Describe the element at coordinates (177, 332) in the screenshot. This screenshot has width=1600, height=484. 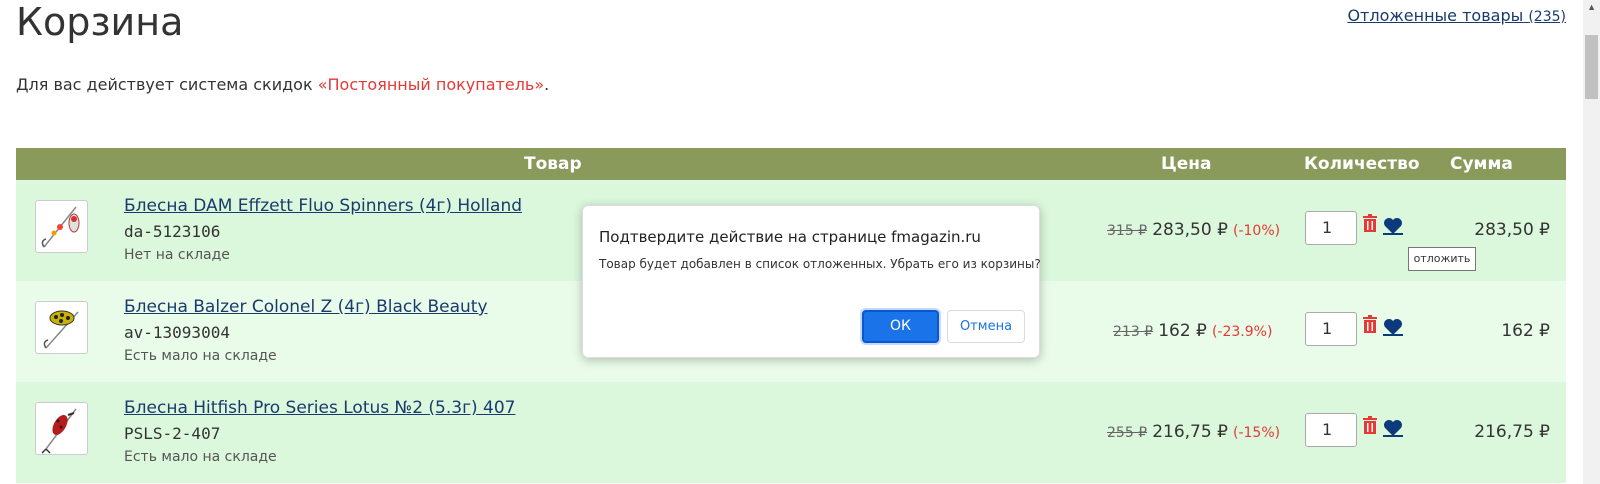
I see `product-code: av-13093004` at that location.